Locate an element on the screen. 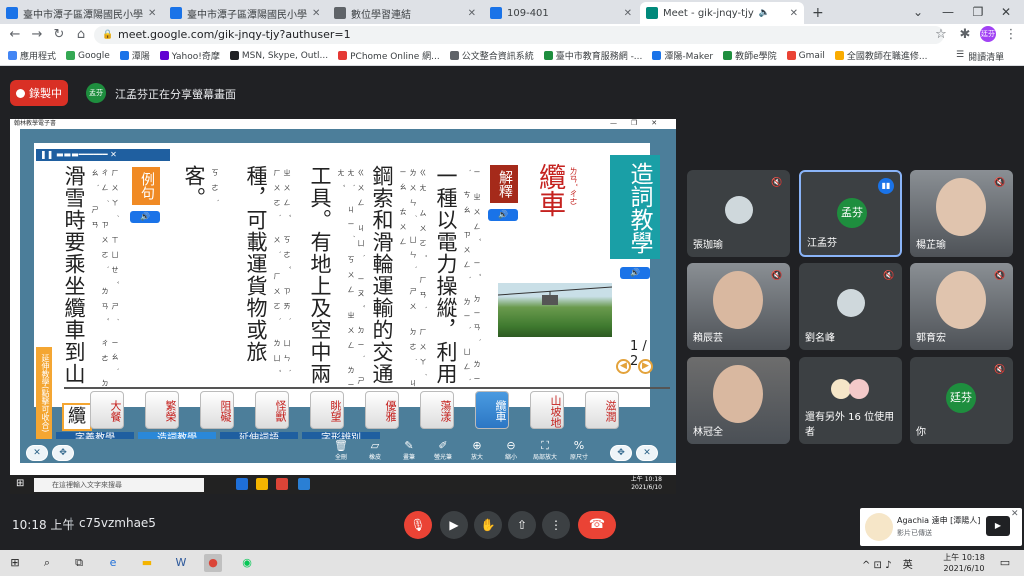  word-card: 纜車 is located at coordinates (492, 410).